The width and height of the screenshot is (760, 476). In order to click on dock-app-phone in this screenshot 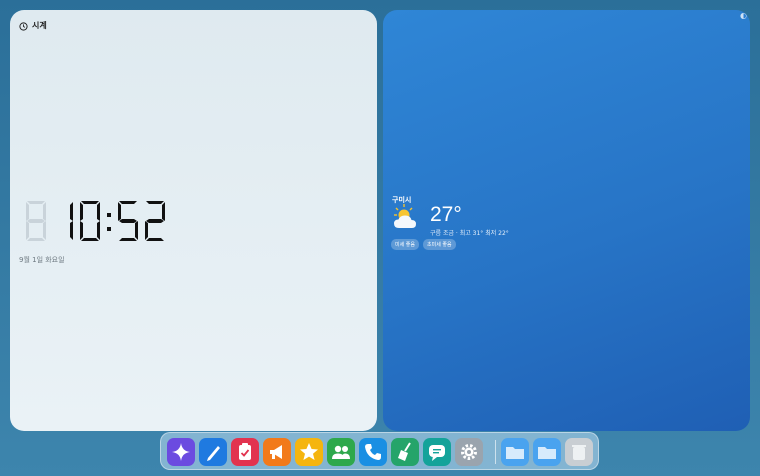, I will do `click(373, 452)`.